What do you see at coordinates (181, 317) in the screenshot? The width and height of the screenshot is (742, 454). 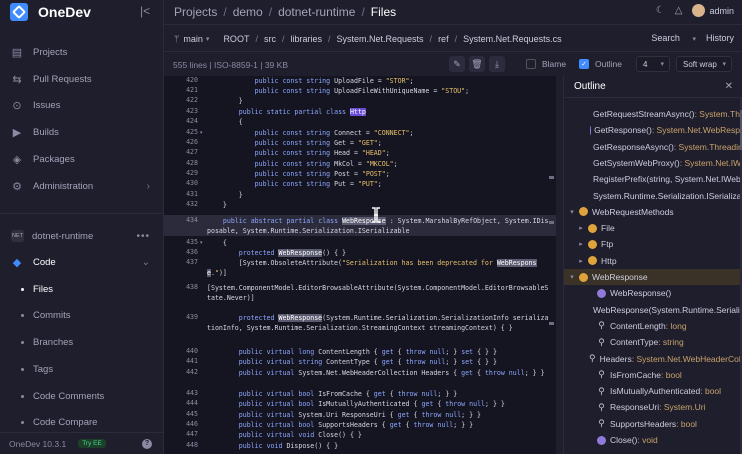 I see `line-number: 439` at bounding box center [181, 317].